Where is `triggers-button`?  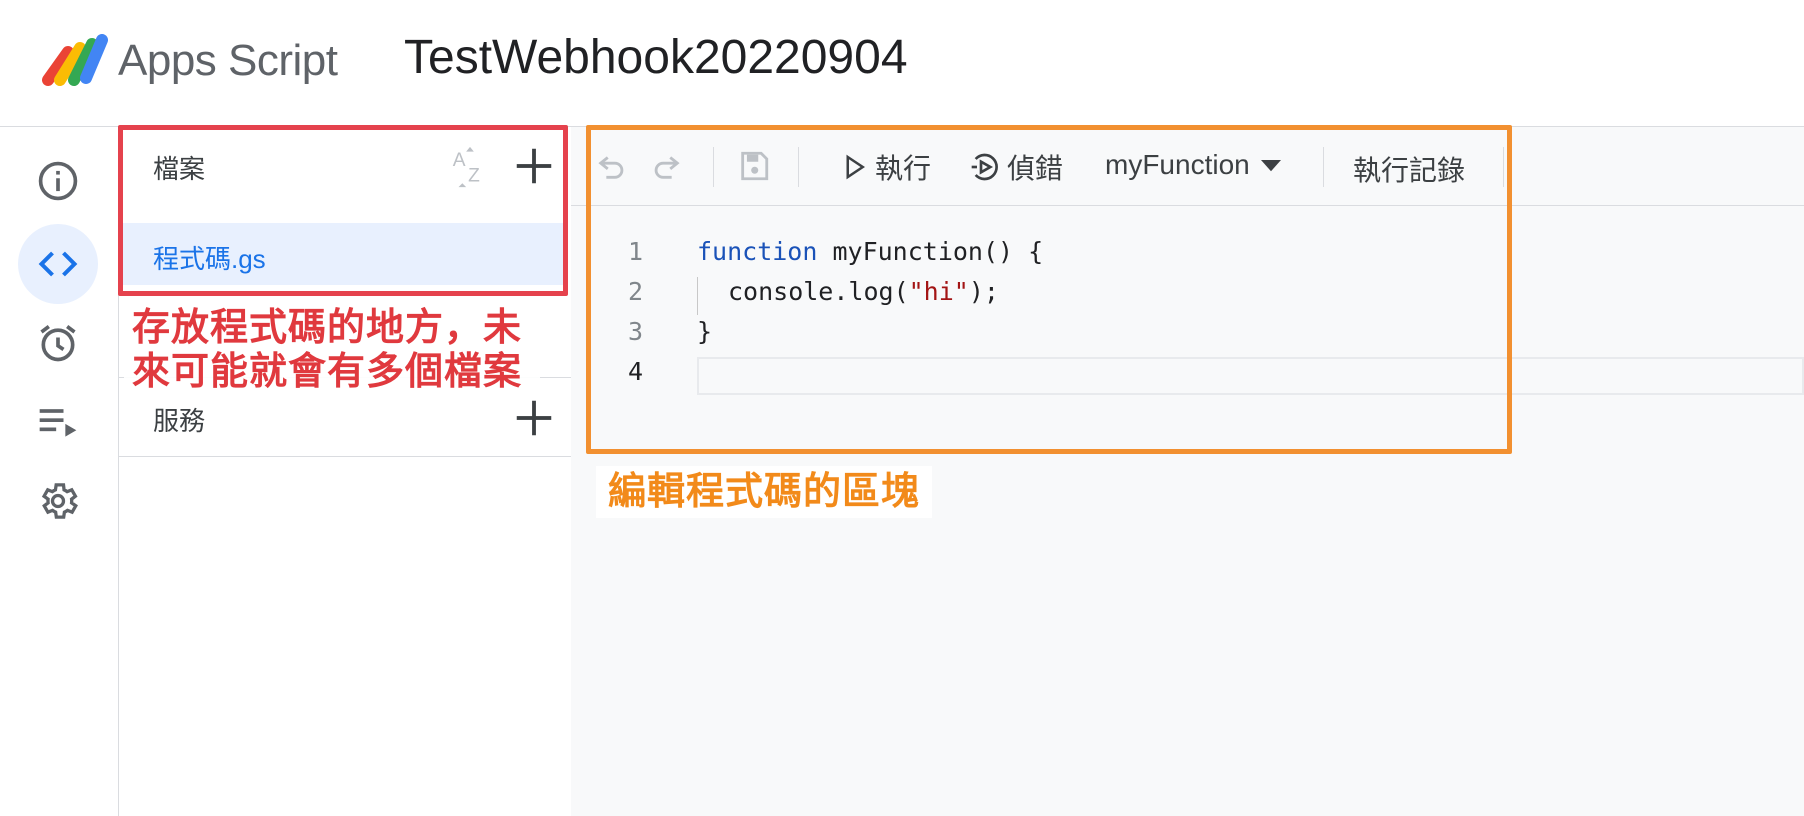
triggers-button is located at coordinates (58, 343).